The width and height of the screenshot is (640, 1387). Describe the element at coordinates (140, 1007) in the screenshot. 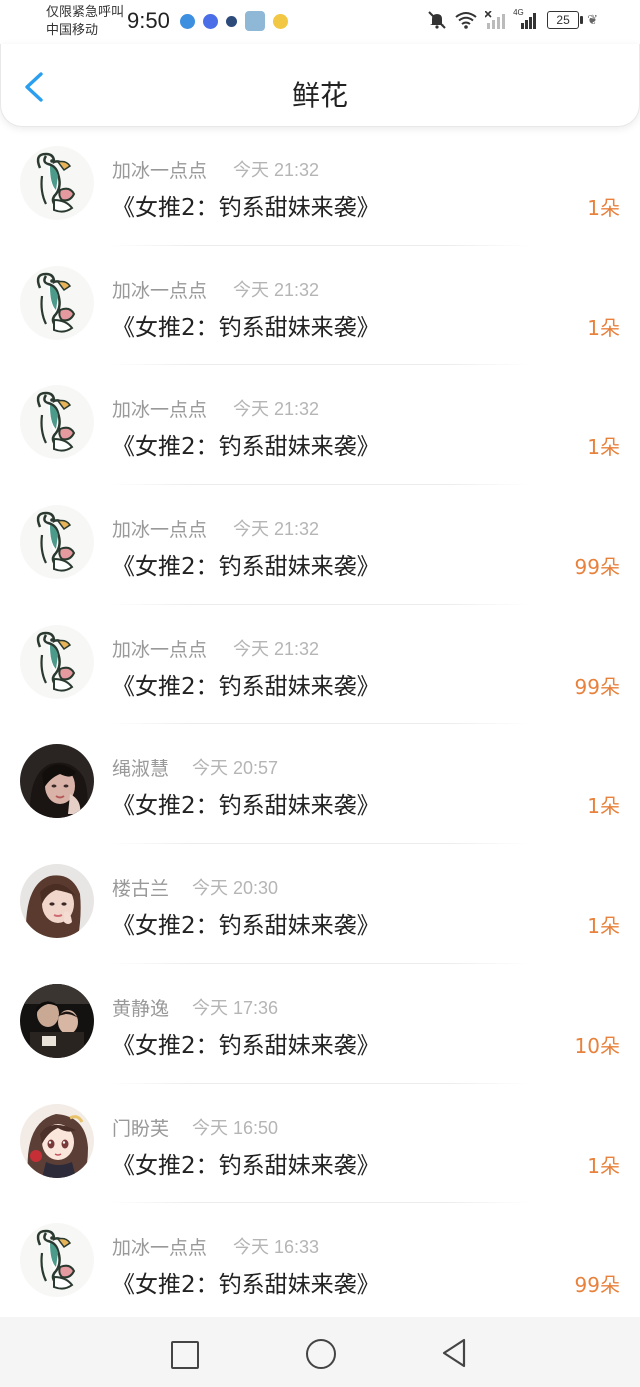

I see `user-name: 黄静逸` at that location.